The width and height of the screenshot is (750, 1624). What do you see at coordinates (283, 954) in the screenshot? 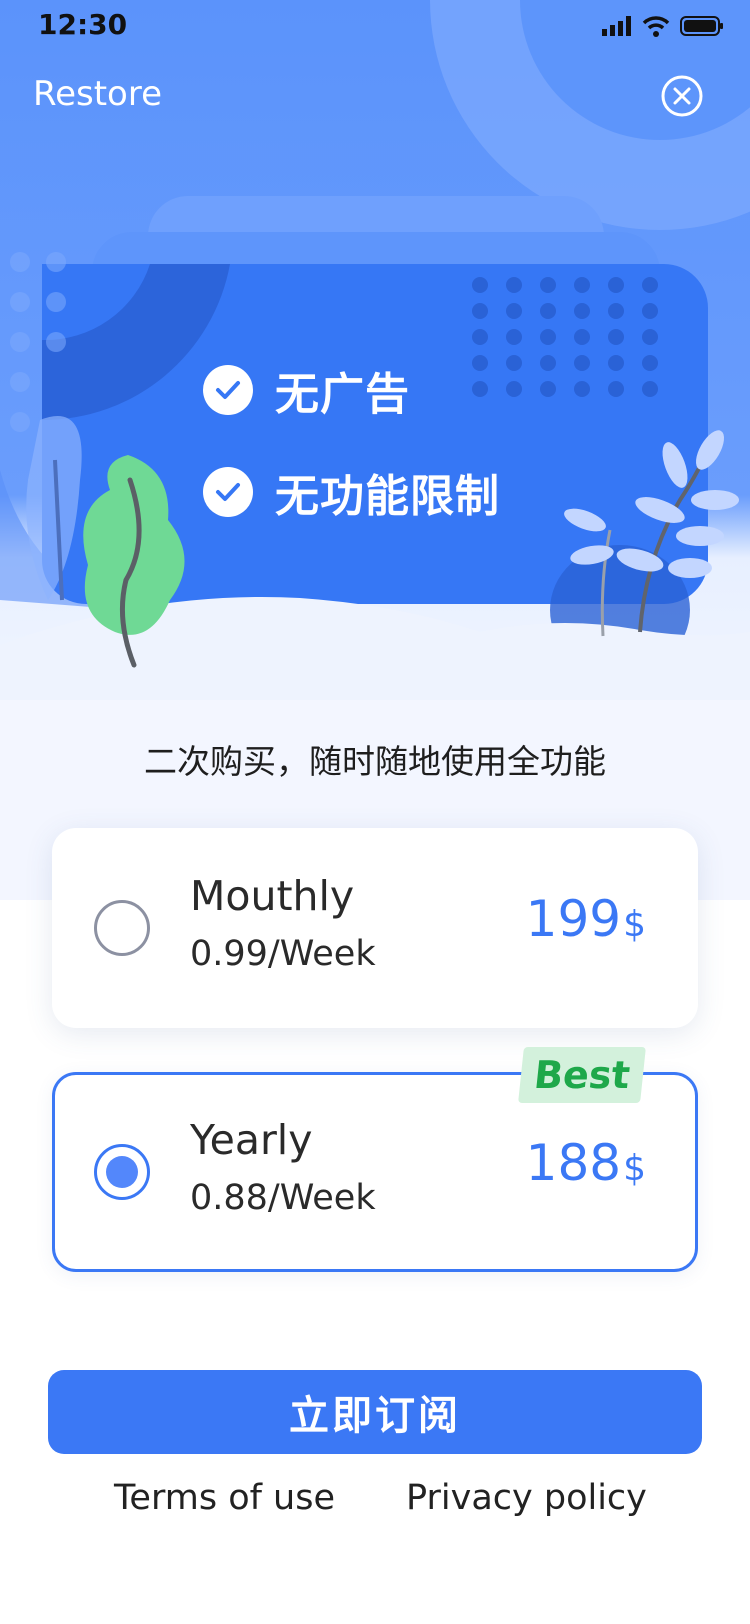
I see `plan-weekly-rate: 0.99/Week` at bounding box center [283, 954].